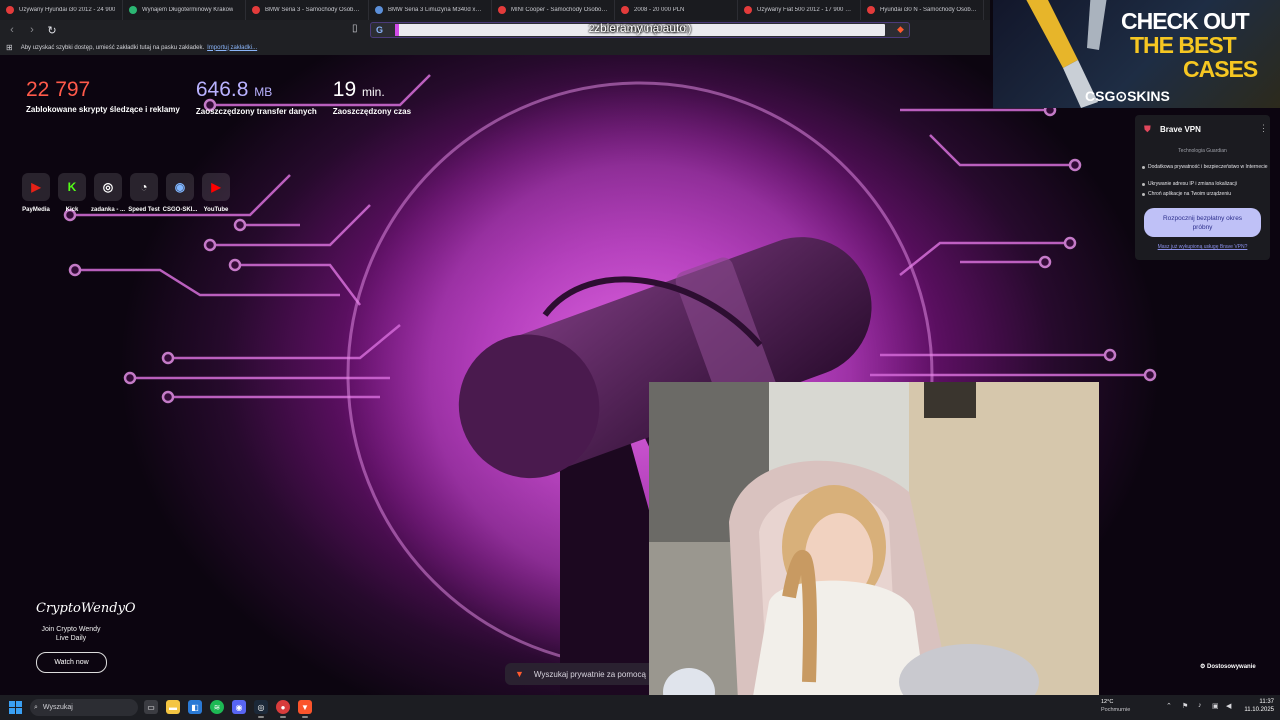  I want to click on tray-chevron-icon: ⌃, so click(1169, 706).